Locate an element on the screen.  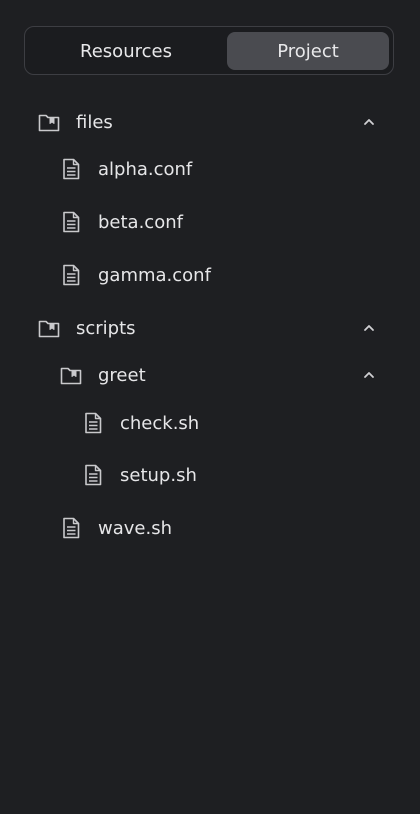
tree-folder-files: files is located at coordinates (75, 122).